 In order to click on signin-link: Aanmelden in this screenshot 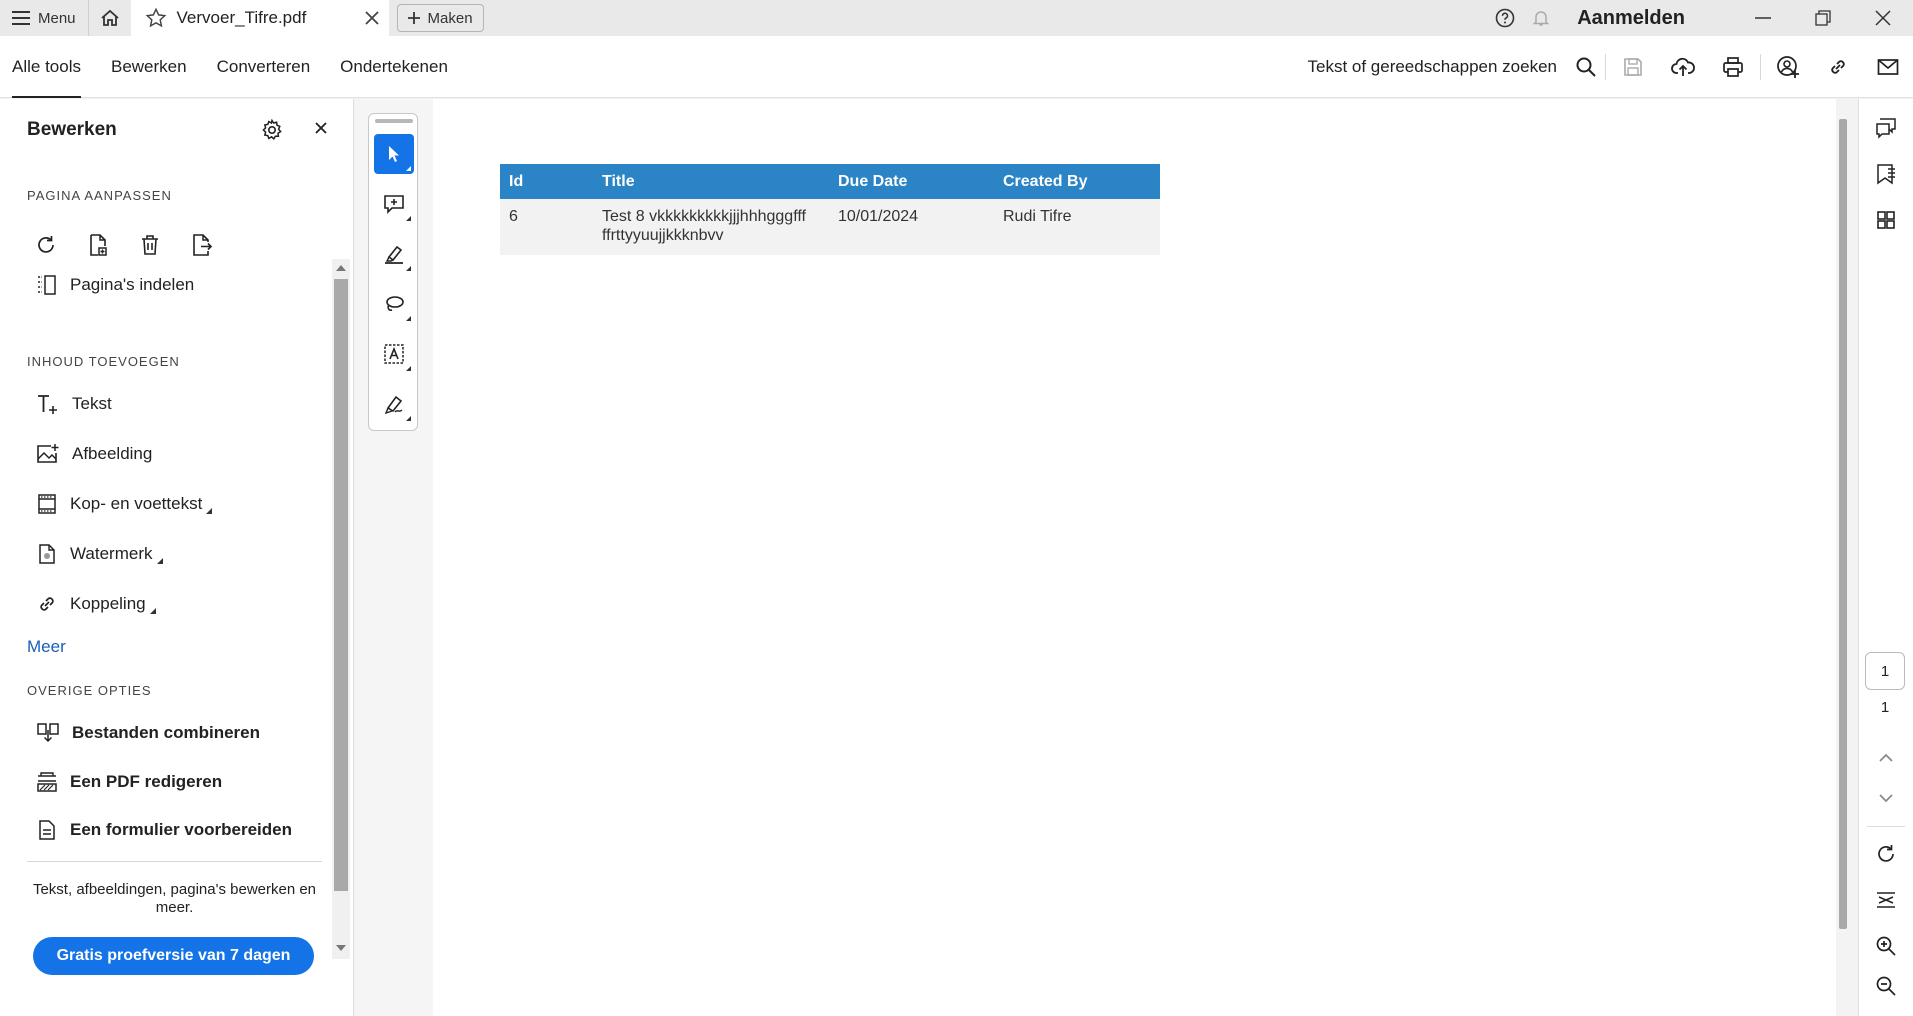, I will do `click(1631, 18)`.